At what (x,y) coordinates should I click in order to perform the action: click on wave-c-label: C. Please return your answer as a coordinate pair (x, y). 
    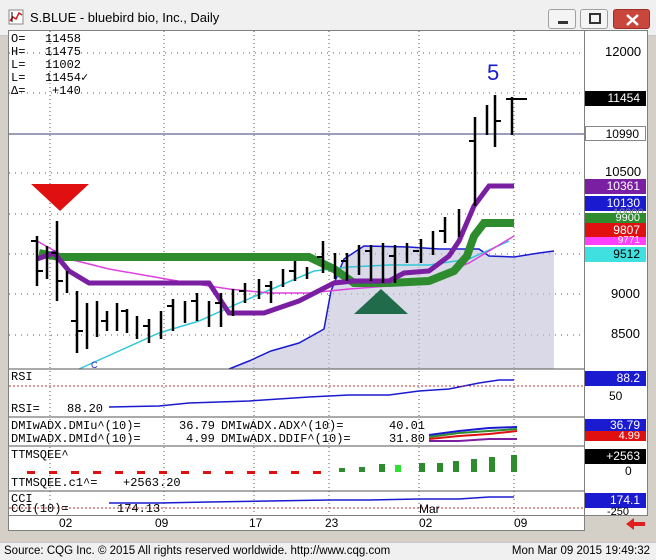
    Looking at the image, I should click on (94, 365).